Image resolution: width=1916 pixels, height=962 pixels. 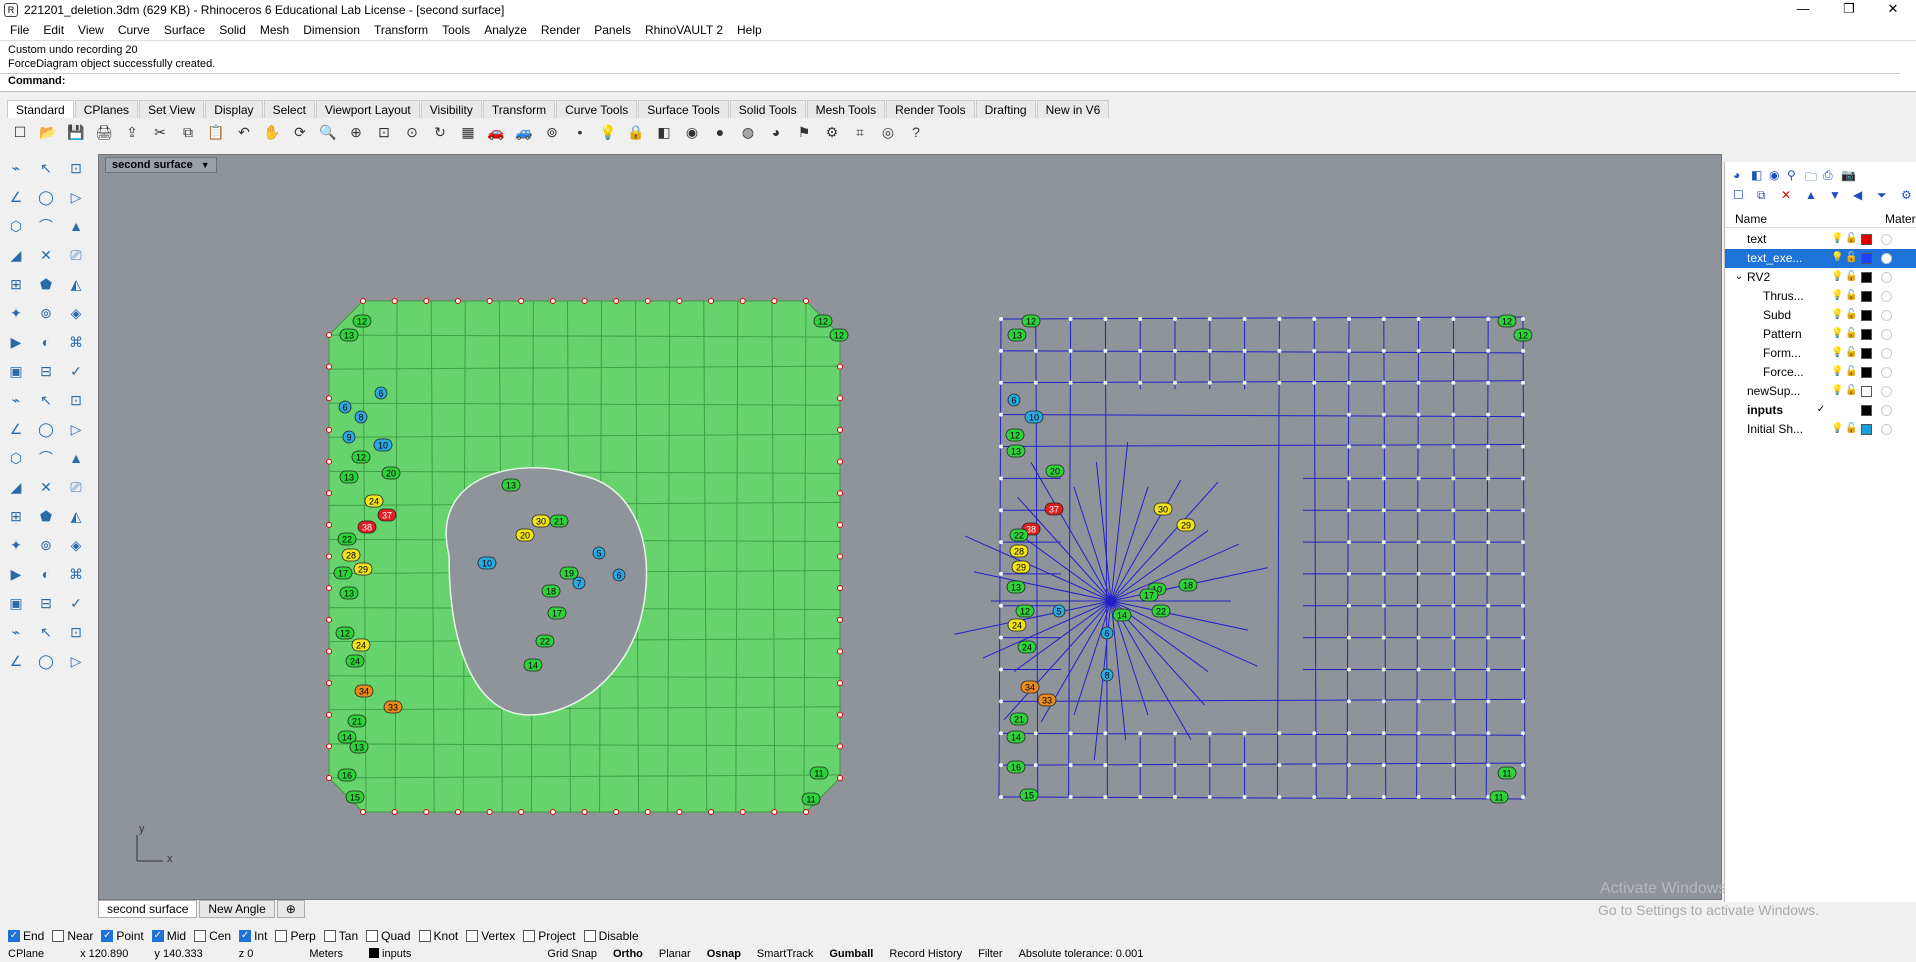 I want to click on force-edge-label: 5, so click(x=1059, y=611).